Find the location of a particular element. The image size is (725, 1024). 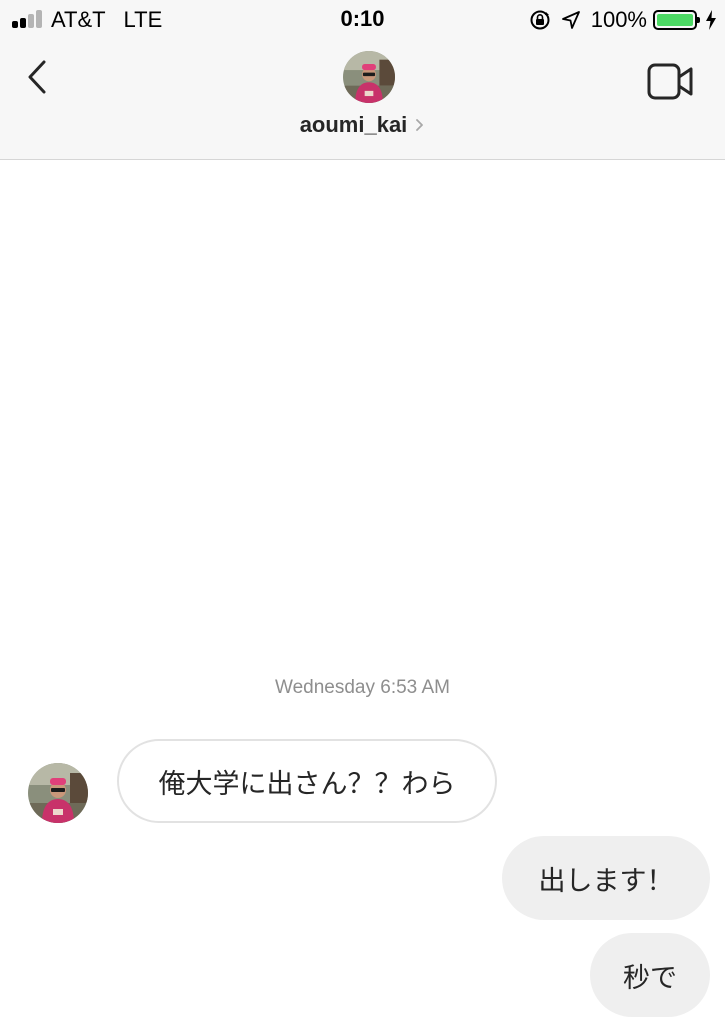

battery-percent: 100% is located at coordinates (618, 19).